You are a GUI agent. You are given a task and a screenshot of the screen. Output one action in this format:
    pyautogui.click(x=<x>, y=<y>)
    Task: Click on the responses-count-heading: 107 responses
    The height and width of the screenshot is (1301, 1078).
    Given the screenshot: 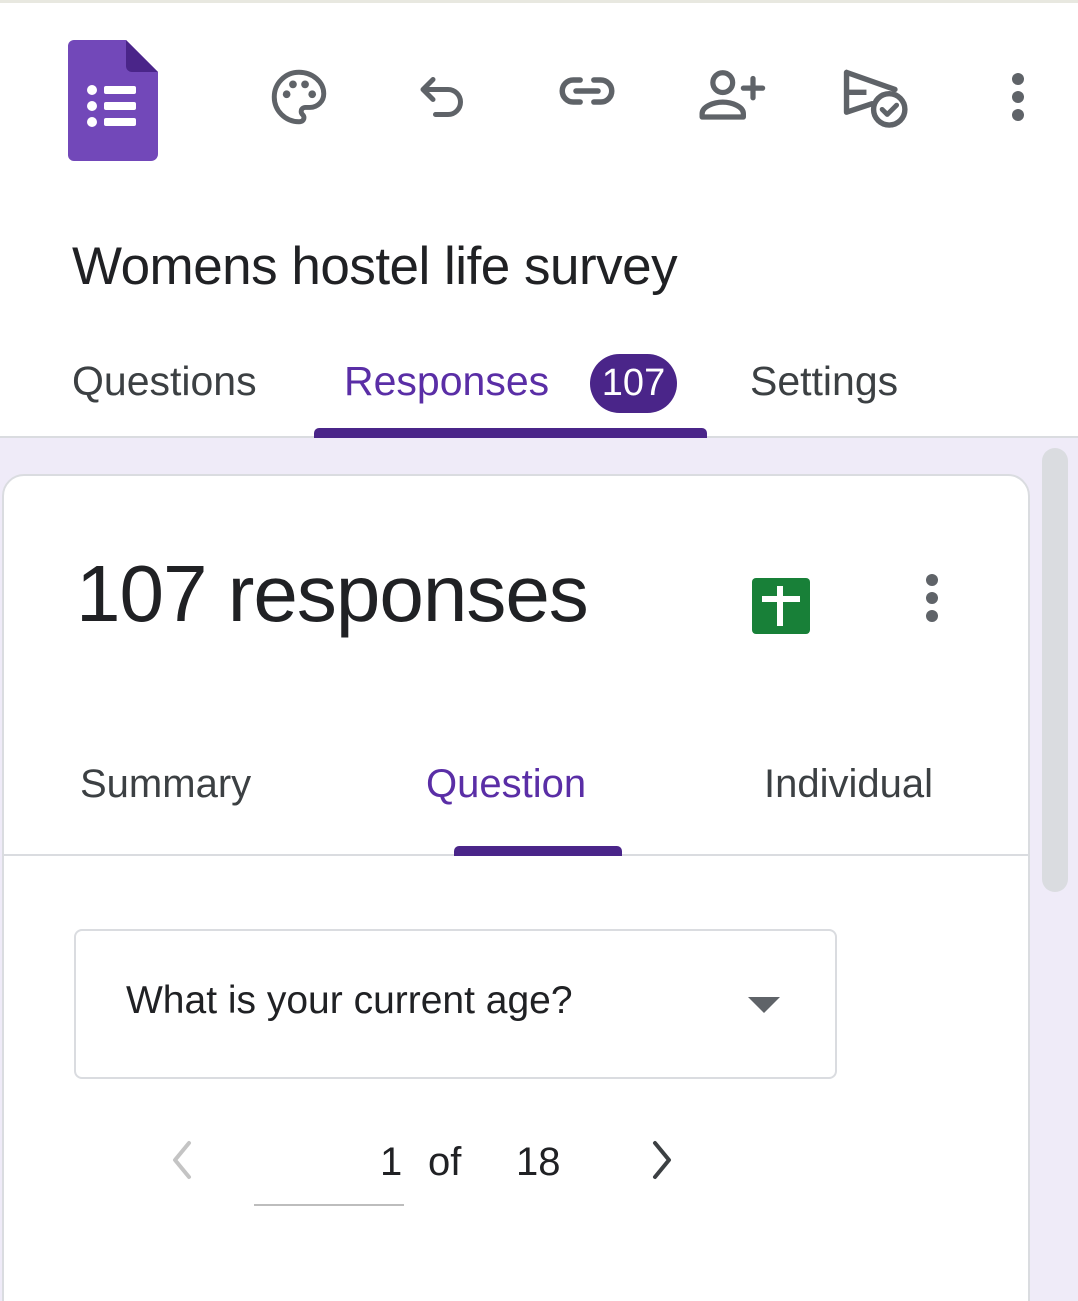 What is the action you would take?
    pyautogui.click(x=332, y=593)
    